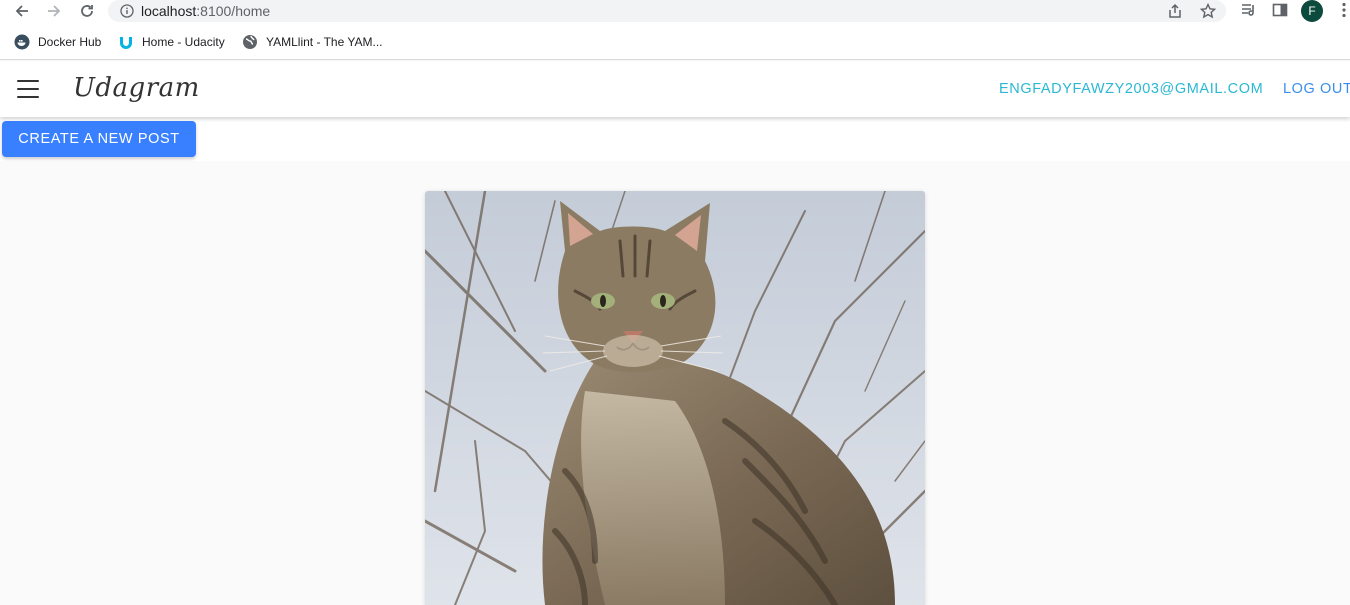  What do you see at coordinates (169, 11) in the screenshot?
I see `url-host: localhost` at bounding box center [169, 11].